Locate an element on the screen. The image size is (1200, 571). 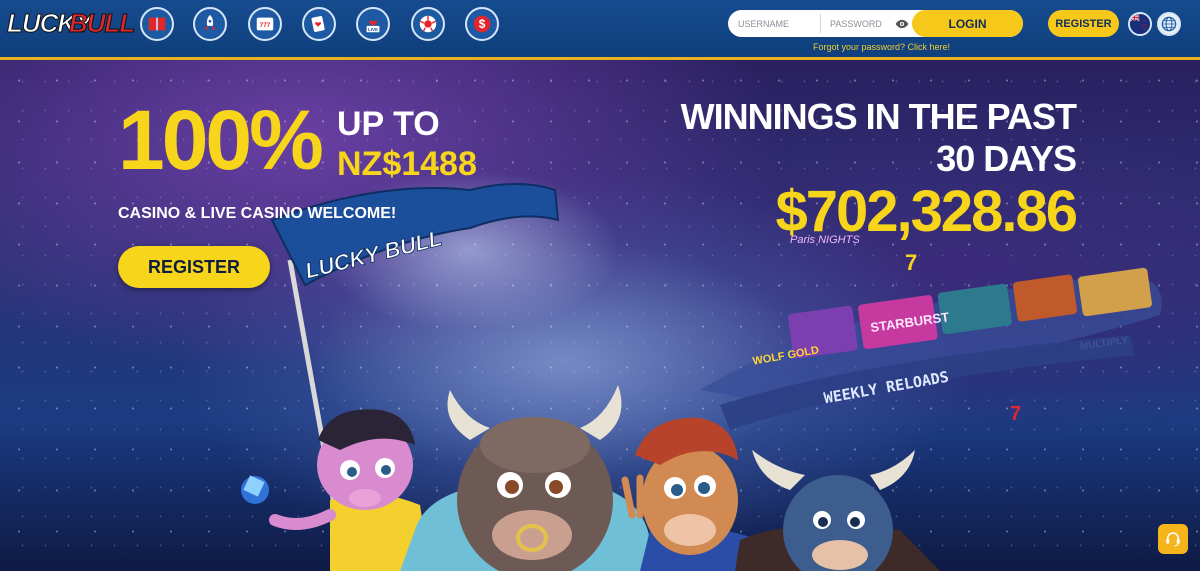
support-chat-button is located at coordinates (1173, 539).